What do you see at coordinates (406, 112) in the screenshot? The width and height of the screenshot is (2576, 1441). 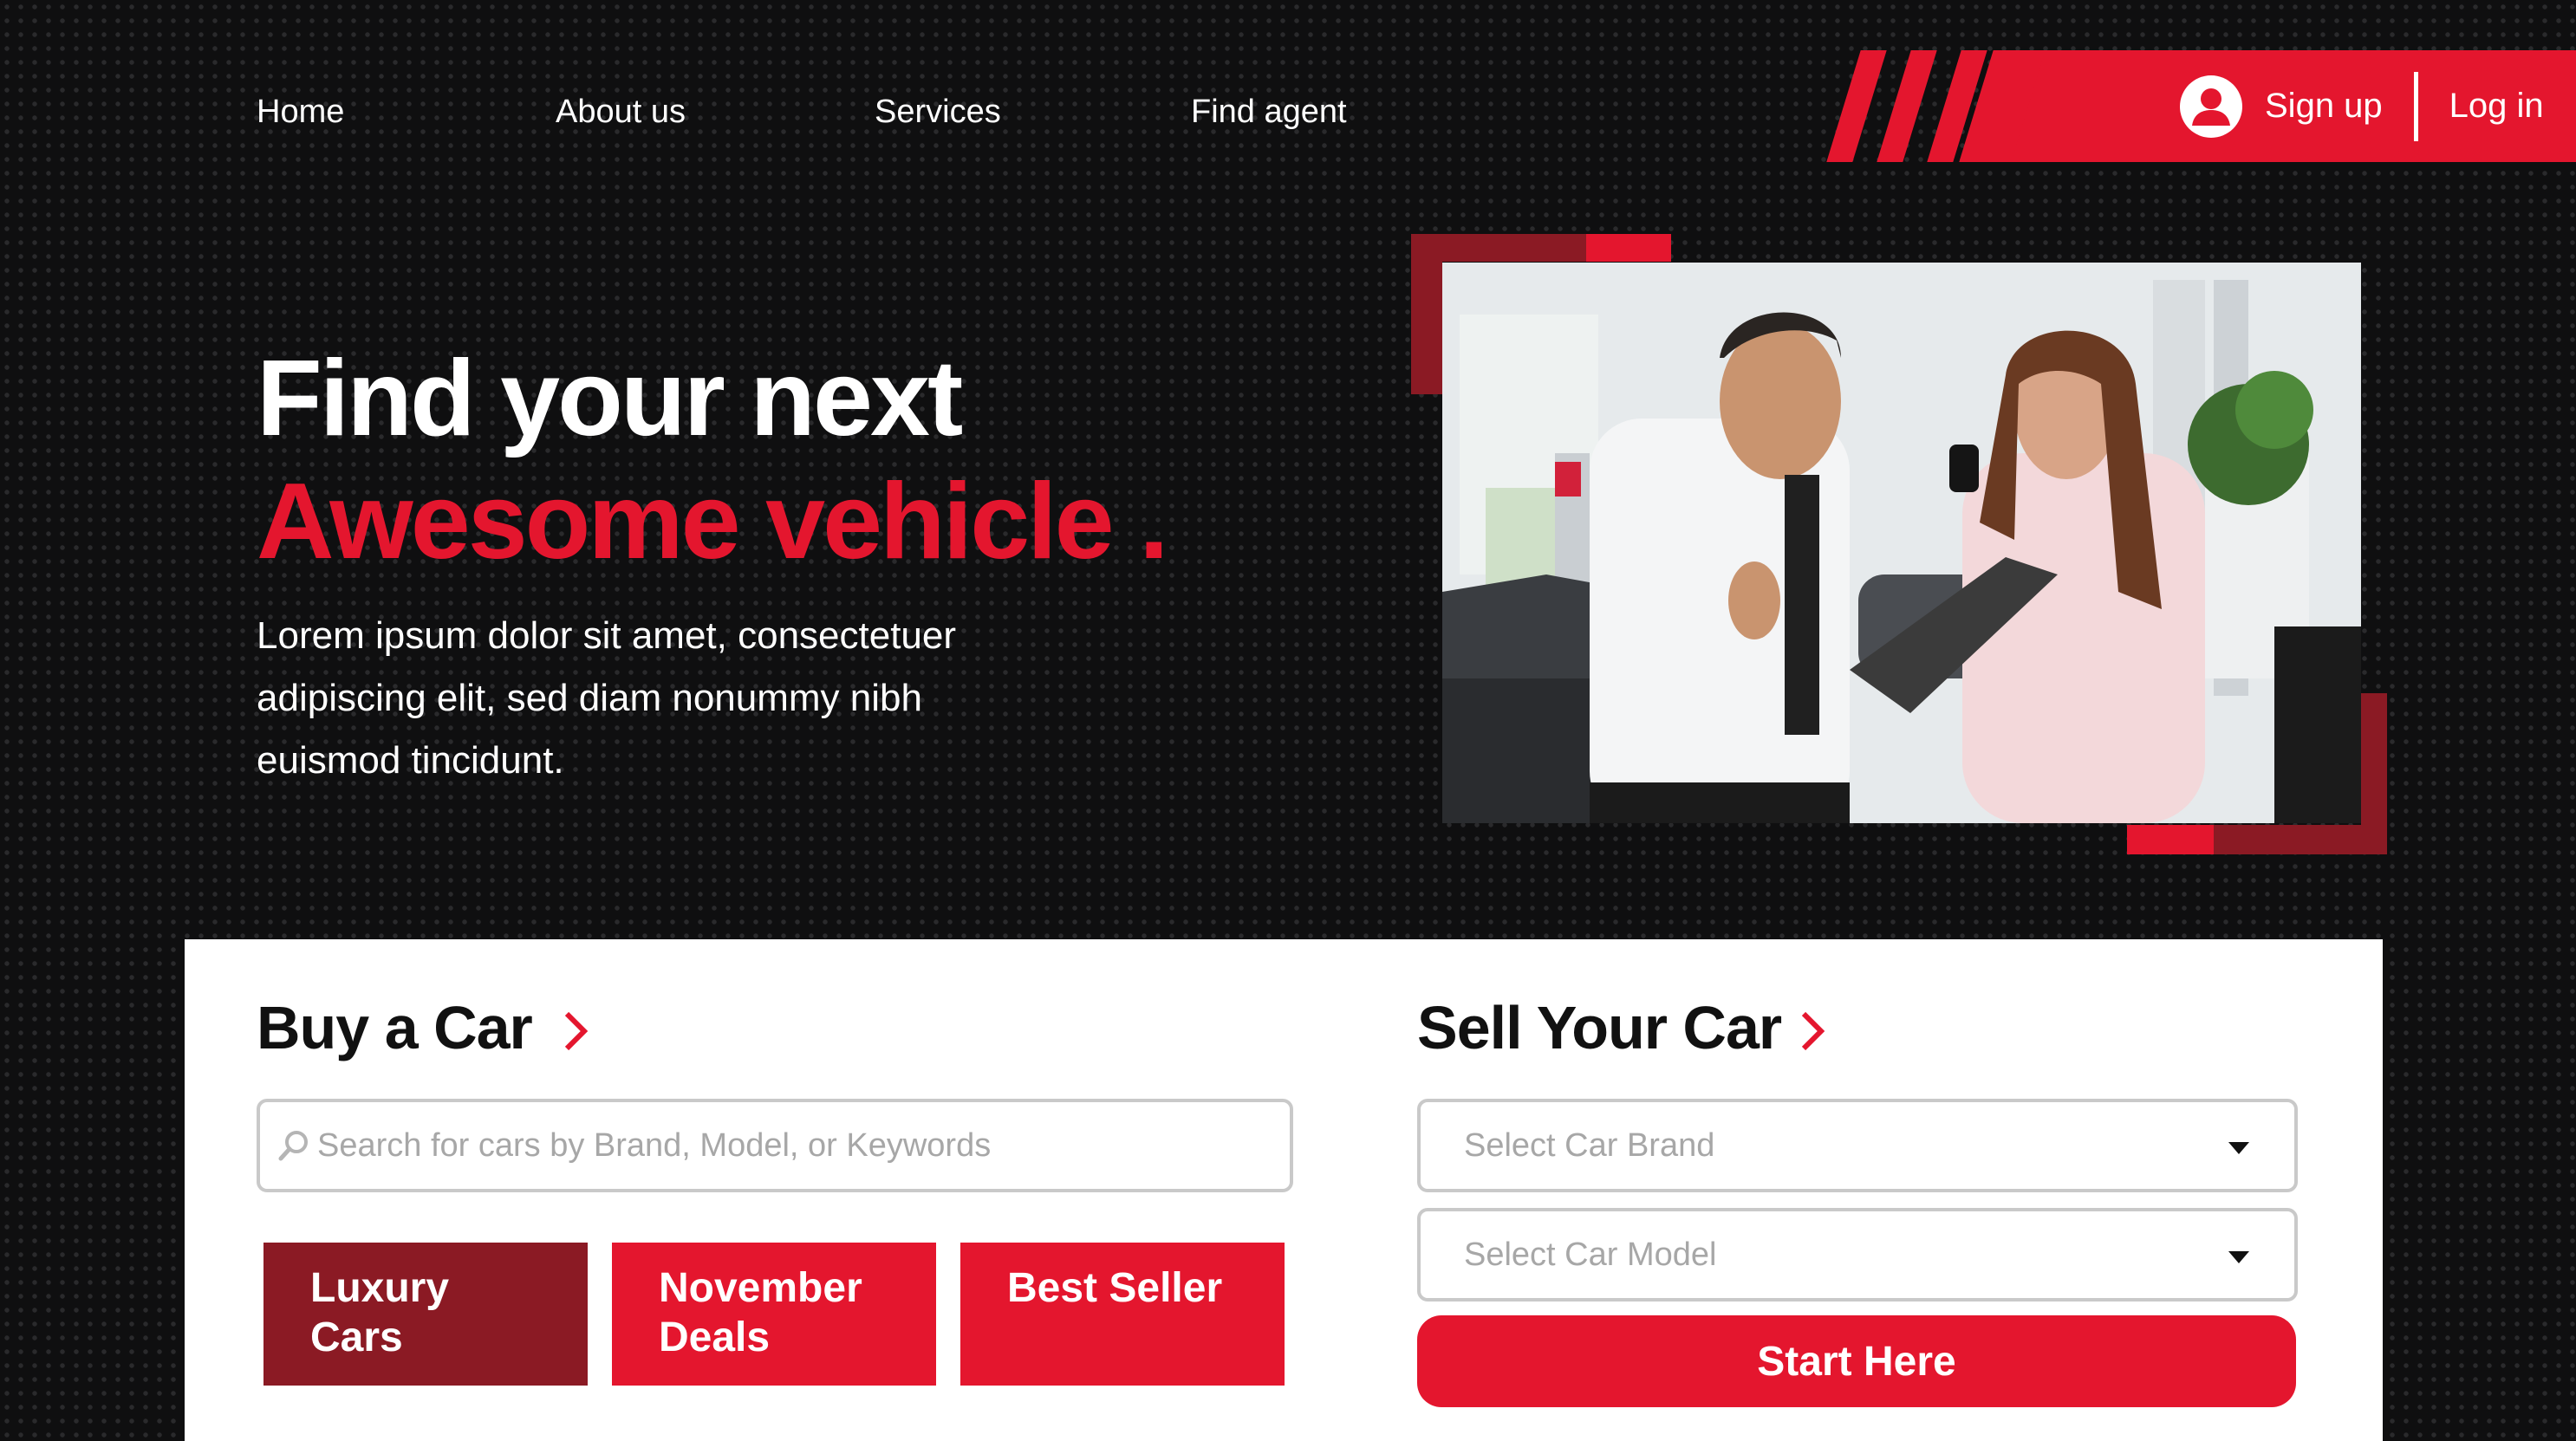 I see `nav-home: Home` at bounding box center [406, 112].